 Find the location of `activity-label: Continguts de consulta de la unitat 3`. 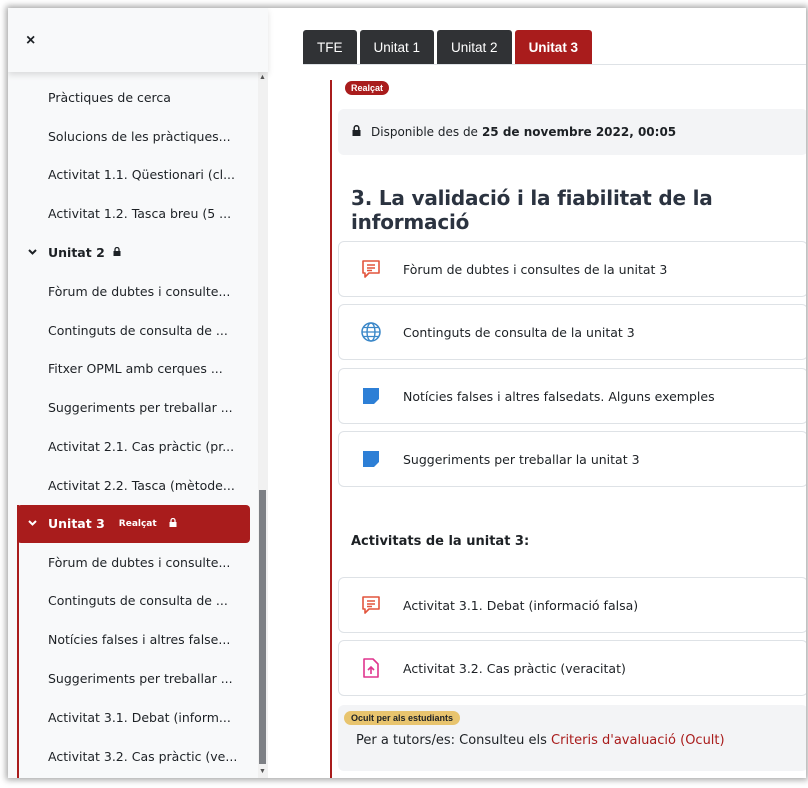

activity-label: Continguts de consulta de la unitat 3 is located at coordinates (519, 332).